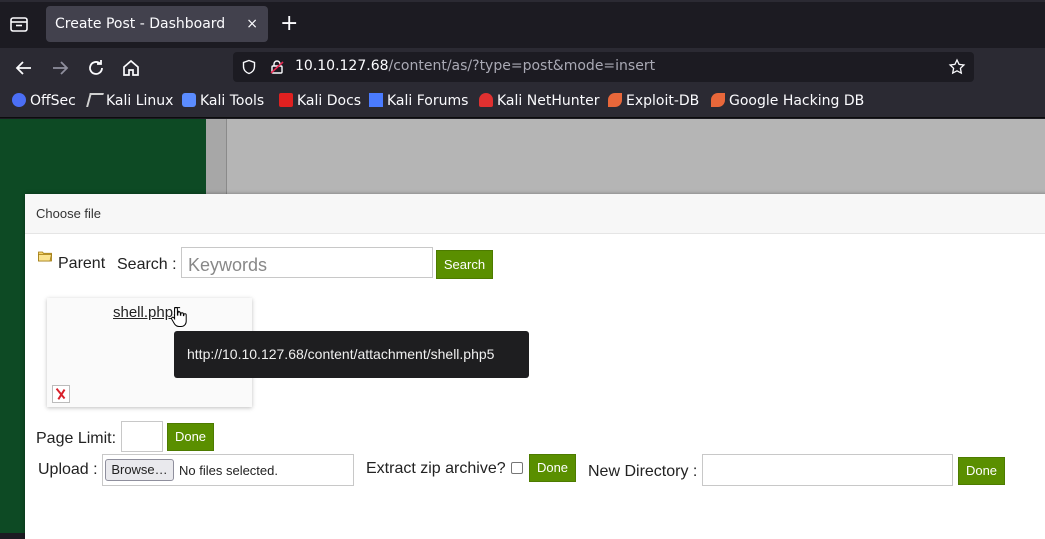  I want to click on offsec-icon, so click(19, 100).